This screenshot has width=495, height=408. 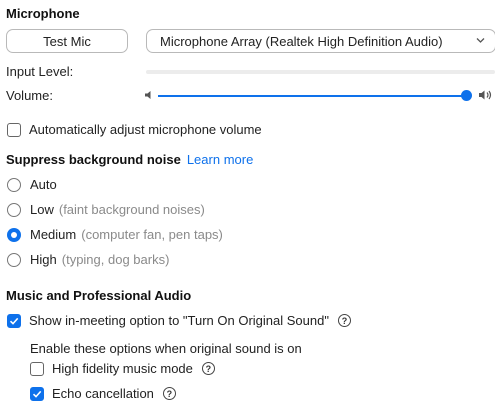 I want to click on speaker-low-icon, so click(x=148, y=95).